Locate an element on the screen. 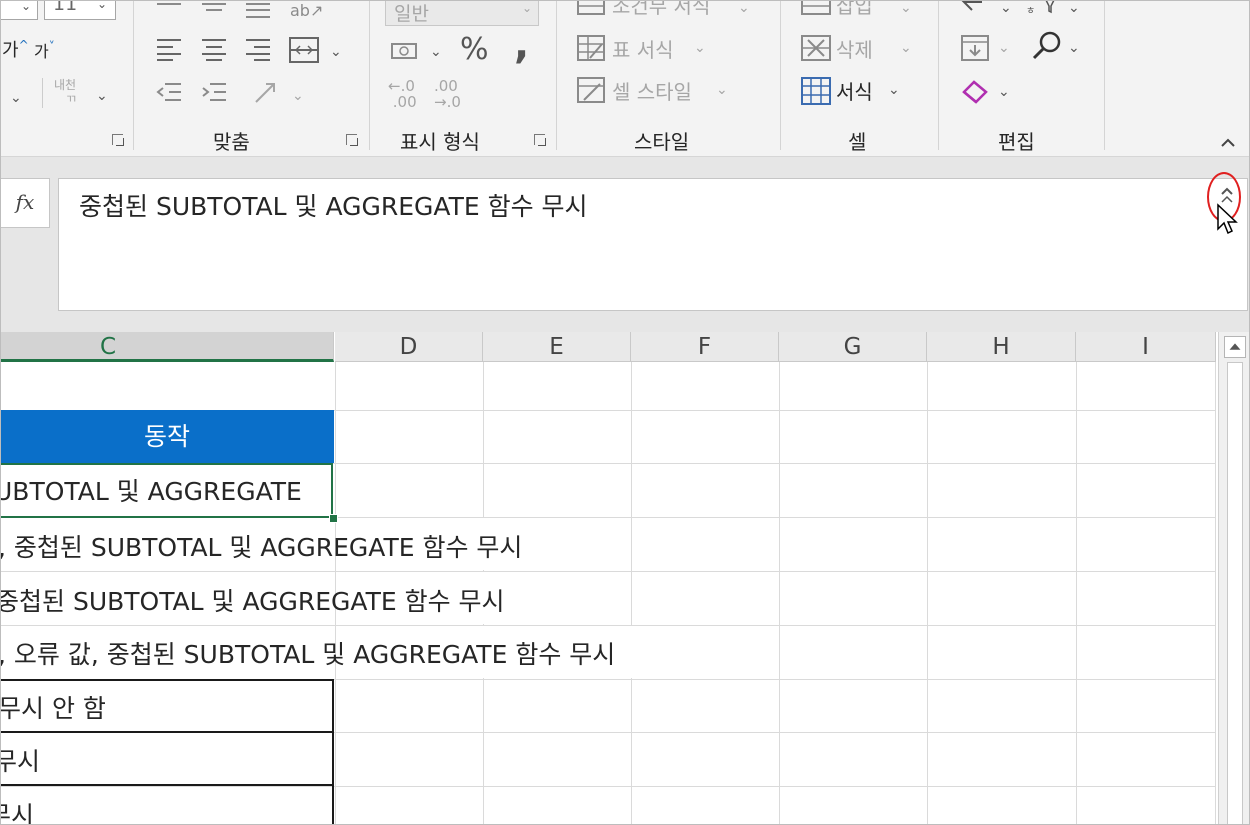  format-cells-label: 서식 is located at coordinates (854, 90).